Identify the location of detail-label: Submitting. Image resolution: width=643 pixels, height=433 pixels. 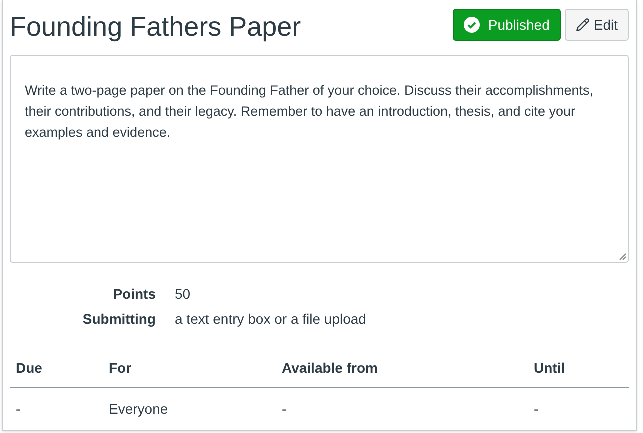
(119, 319).